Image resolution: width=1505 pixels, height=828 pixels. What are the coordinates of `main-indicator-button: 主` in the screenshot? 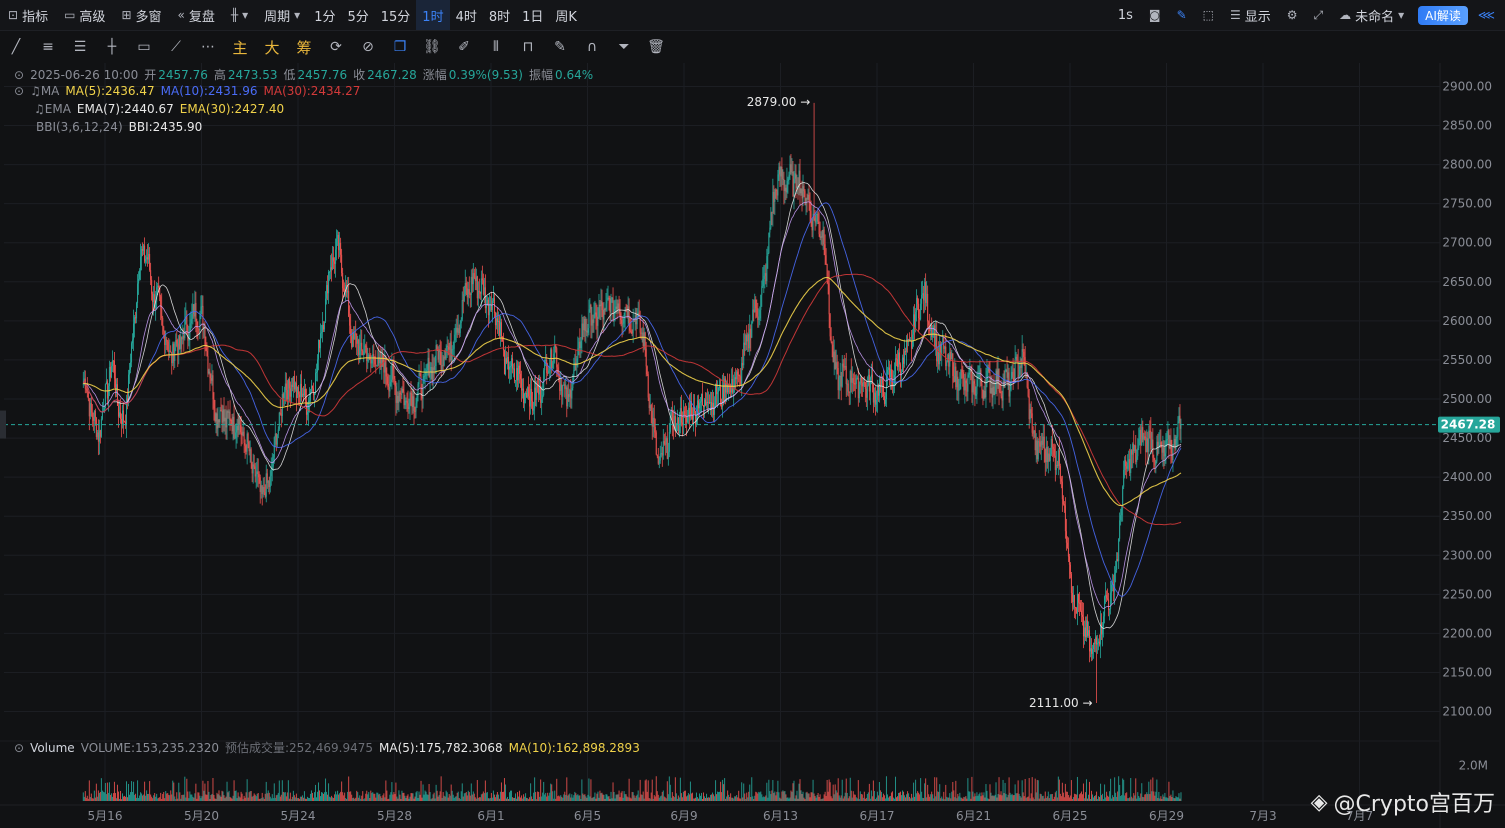 It's located at (240, 47).